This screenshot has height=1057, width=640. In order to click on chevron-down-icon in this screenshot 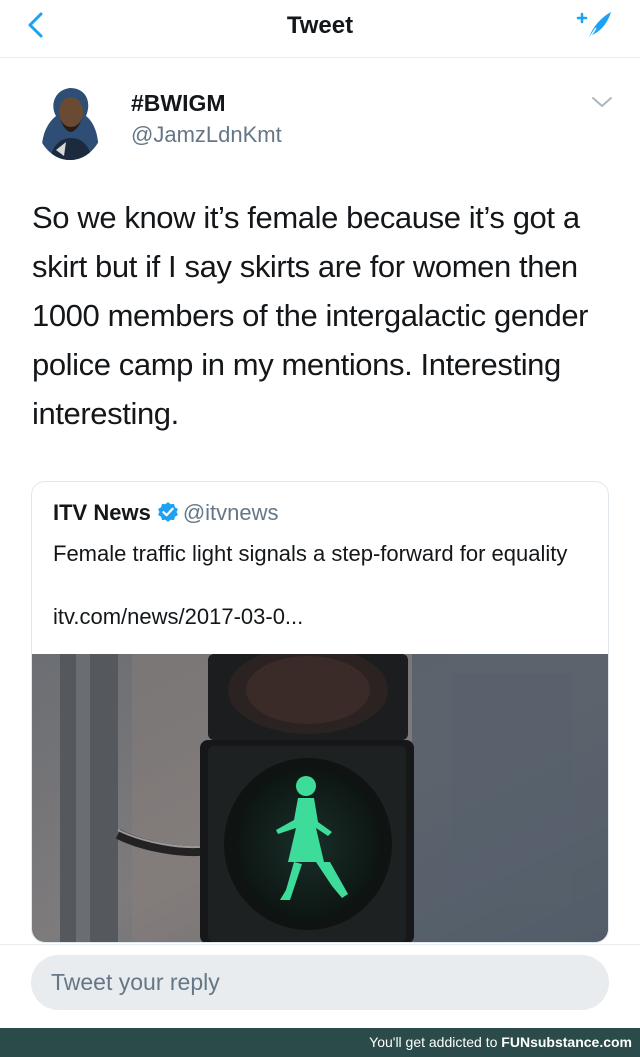, I will do `click(602, 102)`.